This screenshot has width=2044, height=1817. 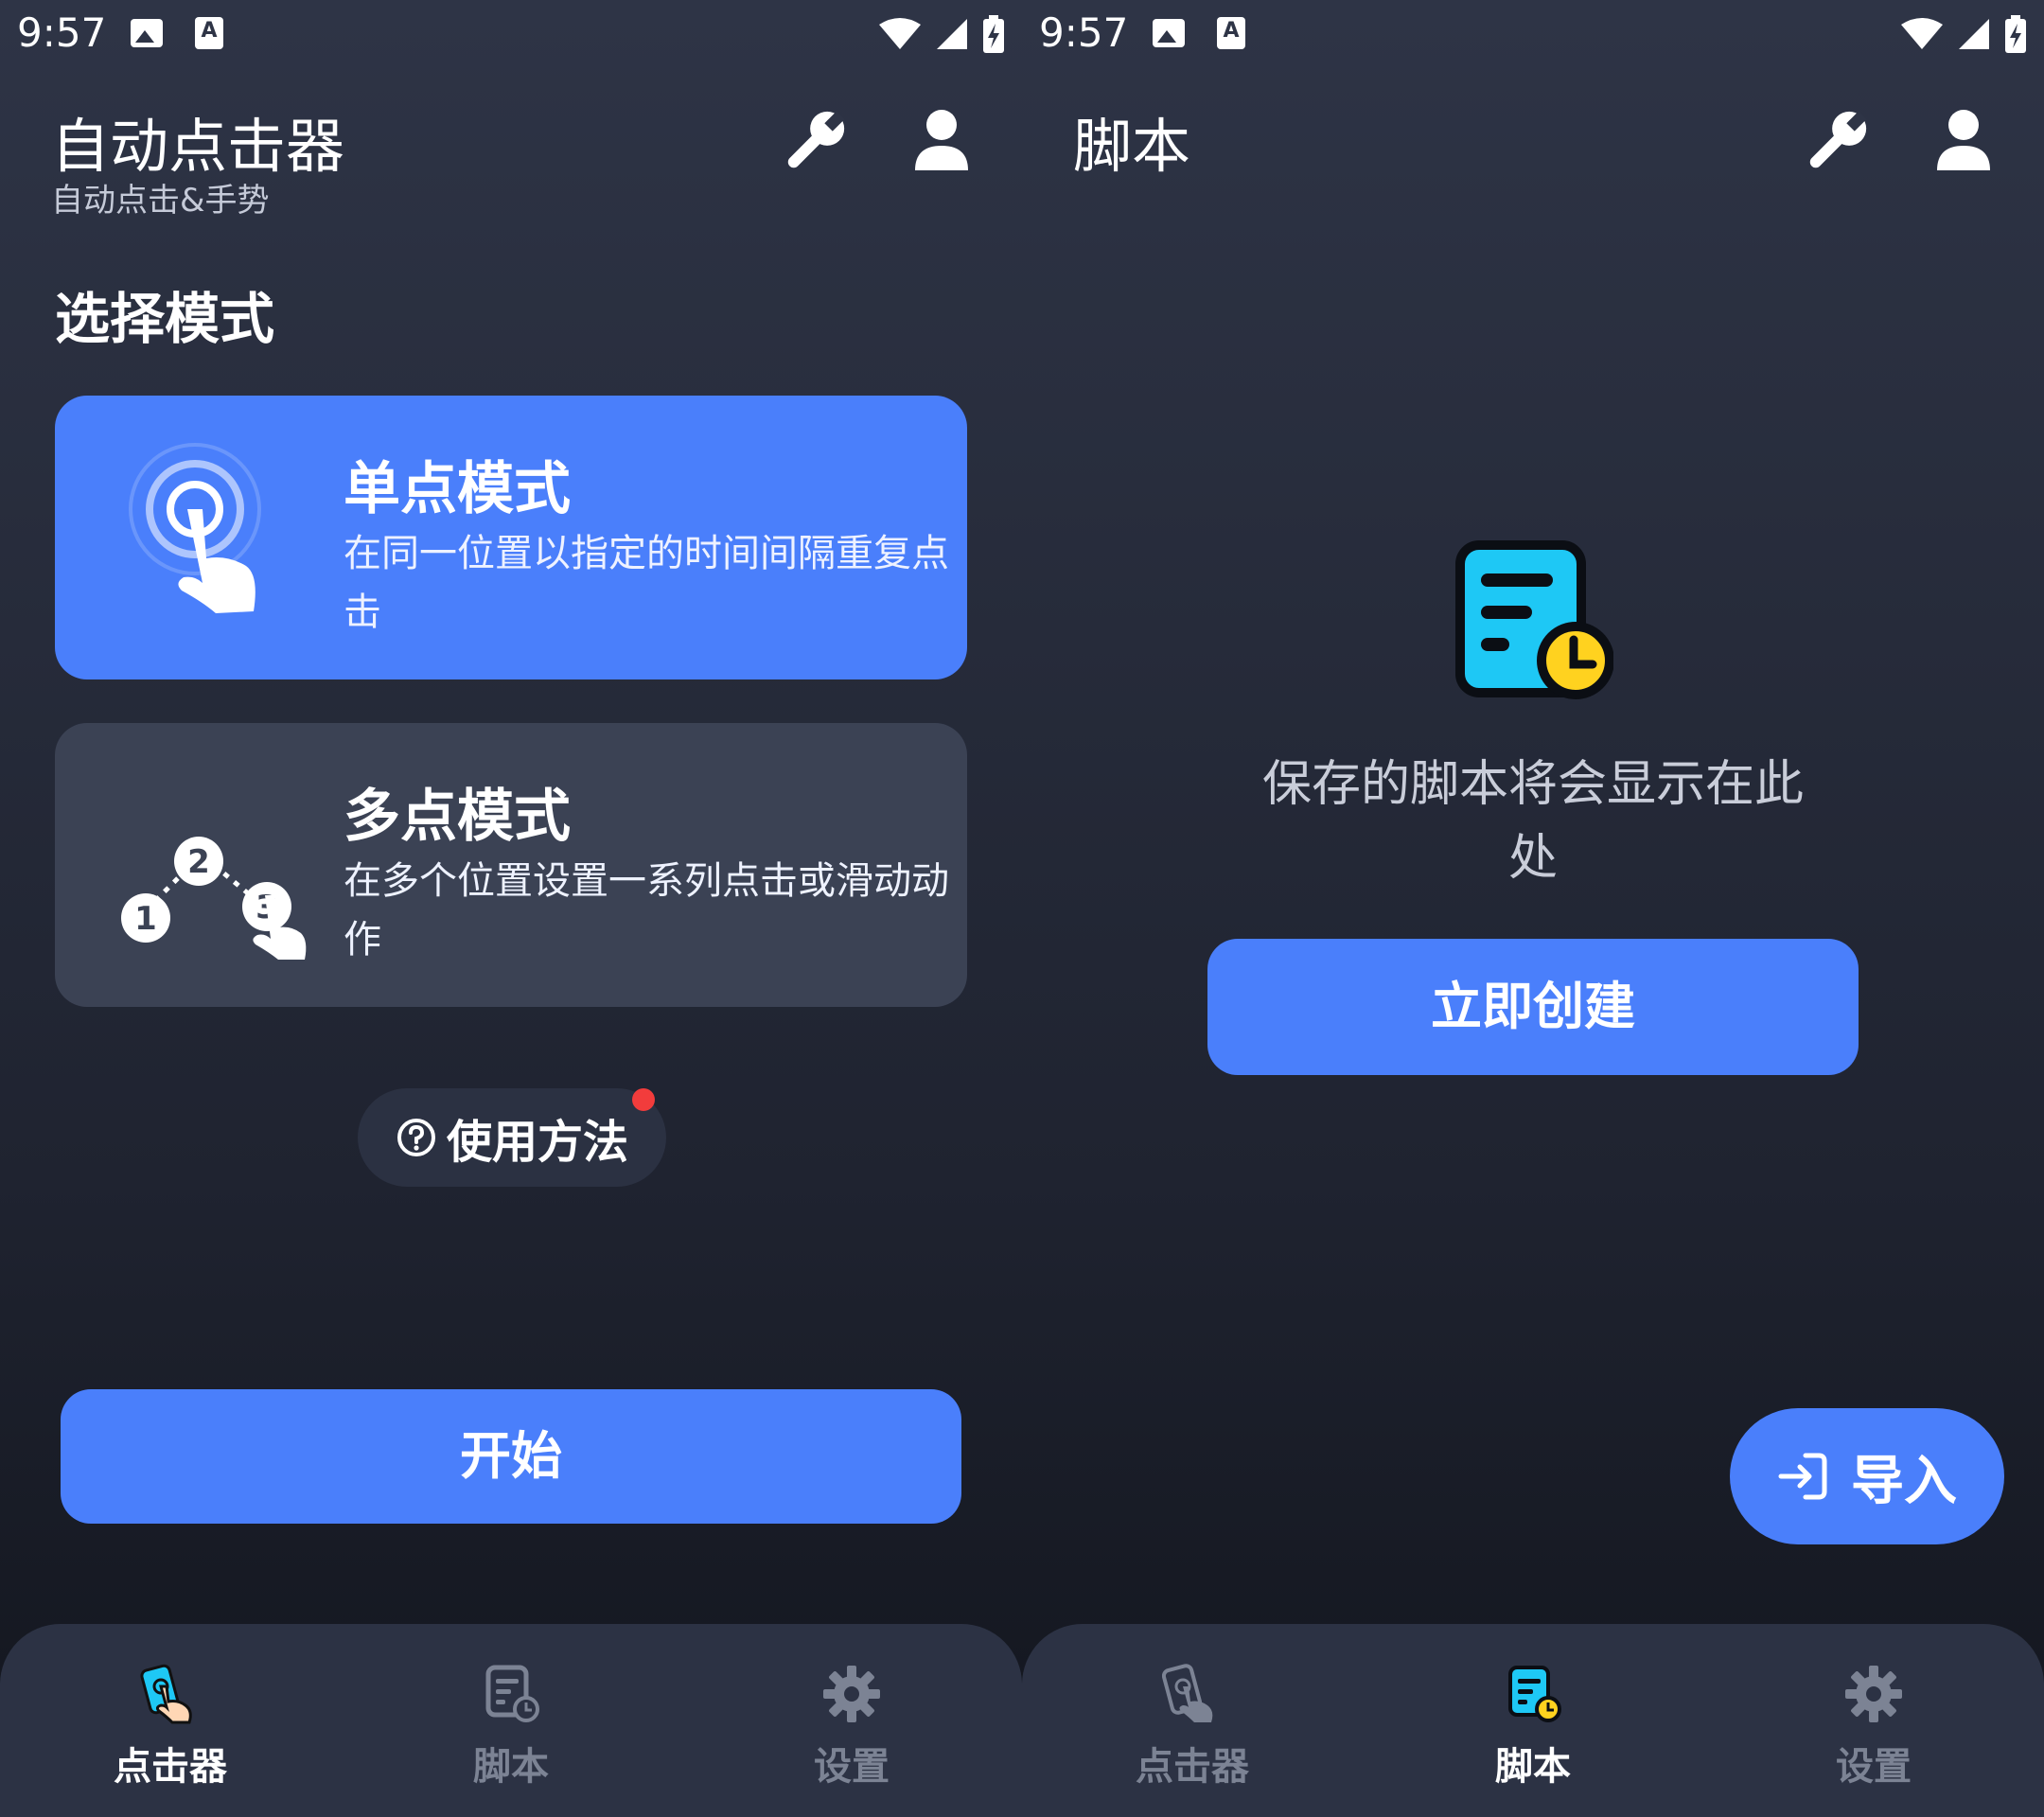 What do you see at coordinates (646, 910) in the screenshot?
I see `multi-mode-description: 在多个位置设置一系列点击或滑动动作` at bounding box center [646, 910].